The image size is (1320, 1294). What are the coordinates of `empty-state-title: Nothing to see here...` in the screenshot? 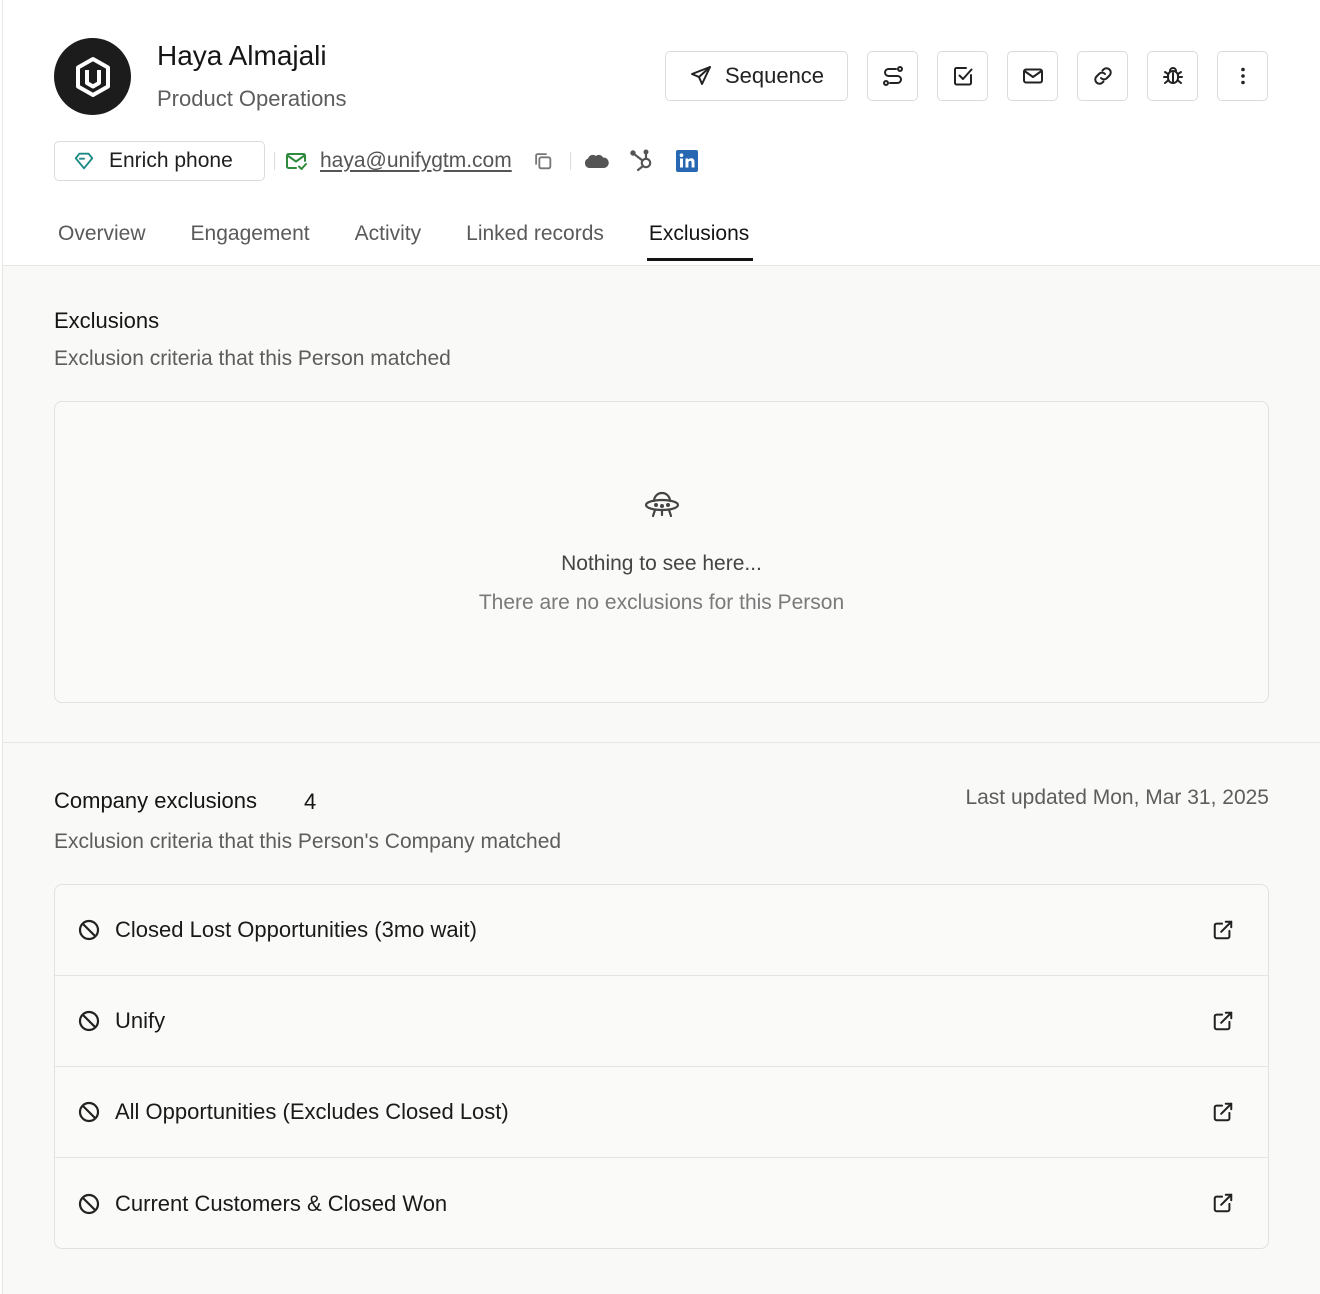 It's located at (661, 563).